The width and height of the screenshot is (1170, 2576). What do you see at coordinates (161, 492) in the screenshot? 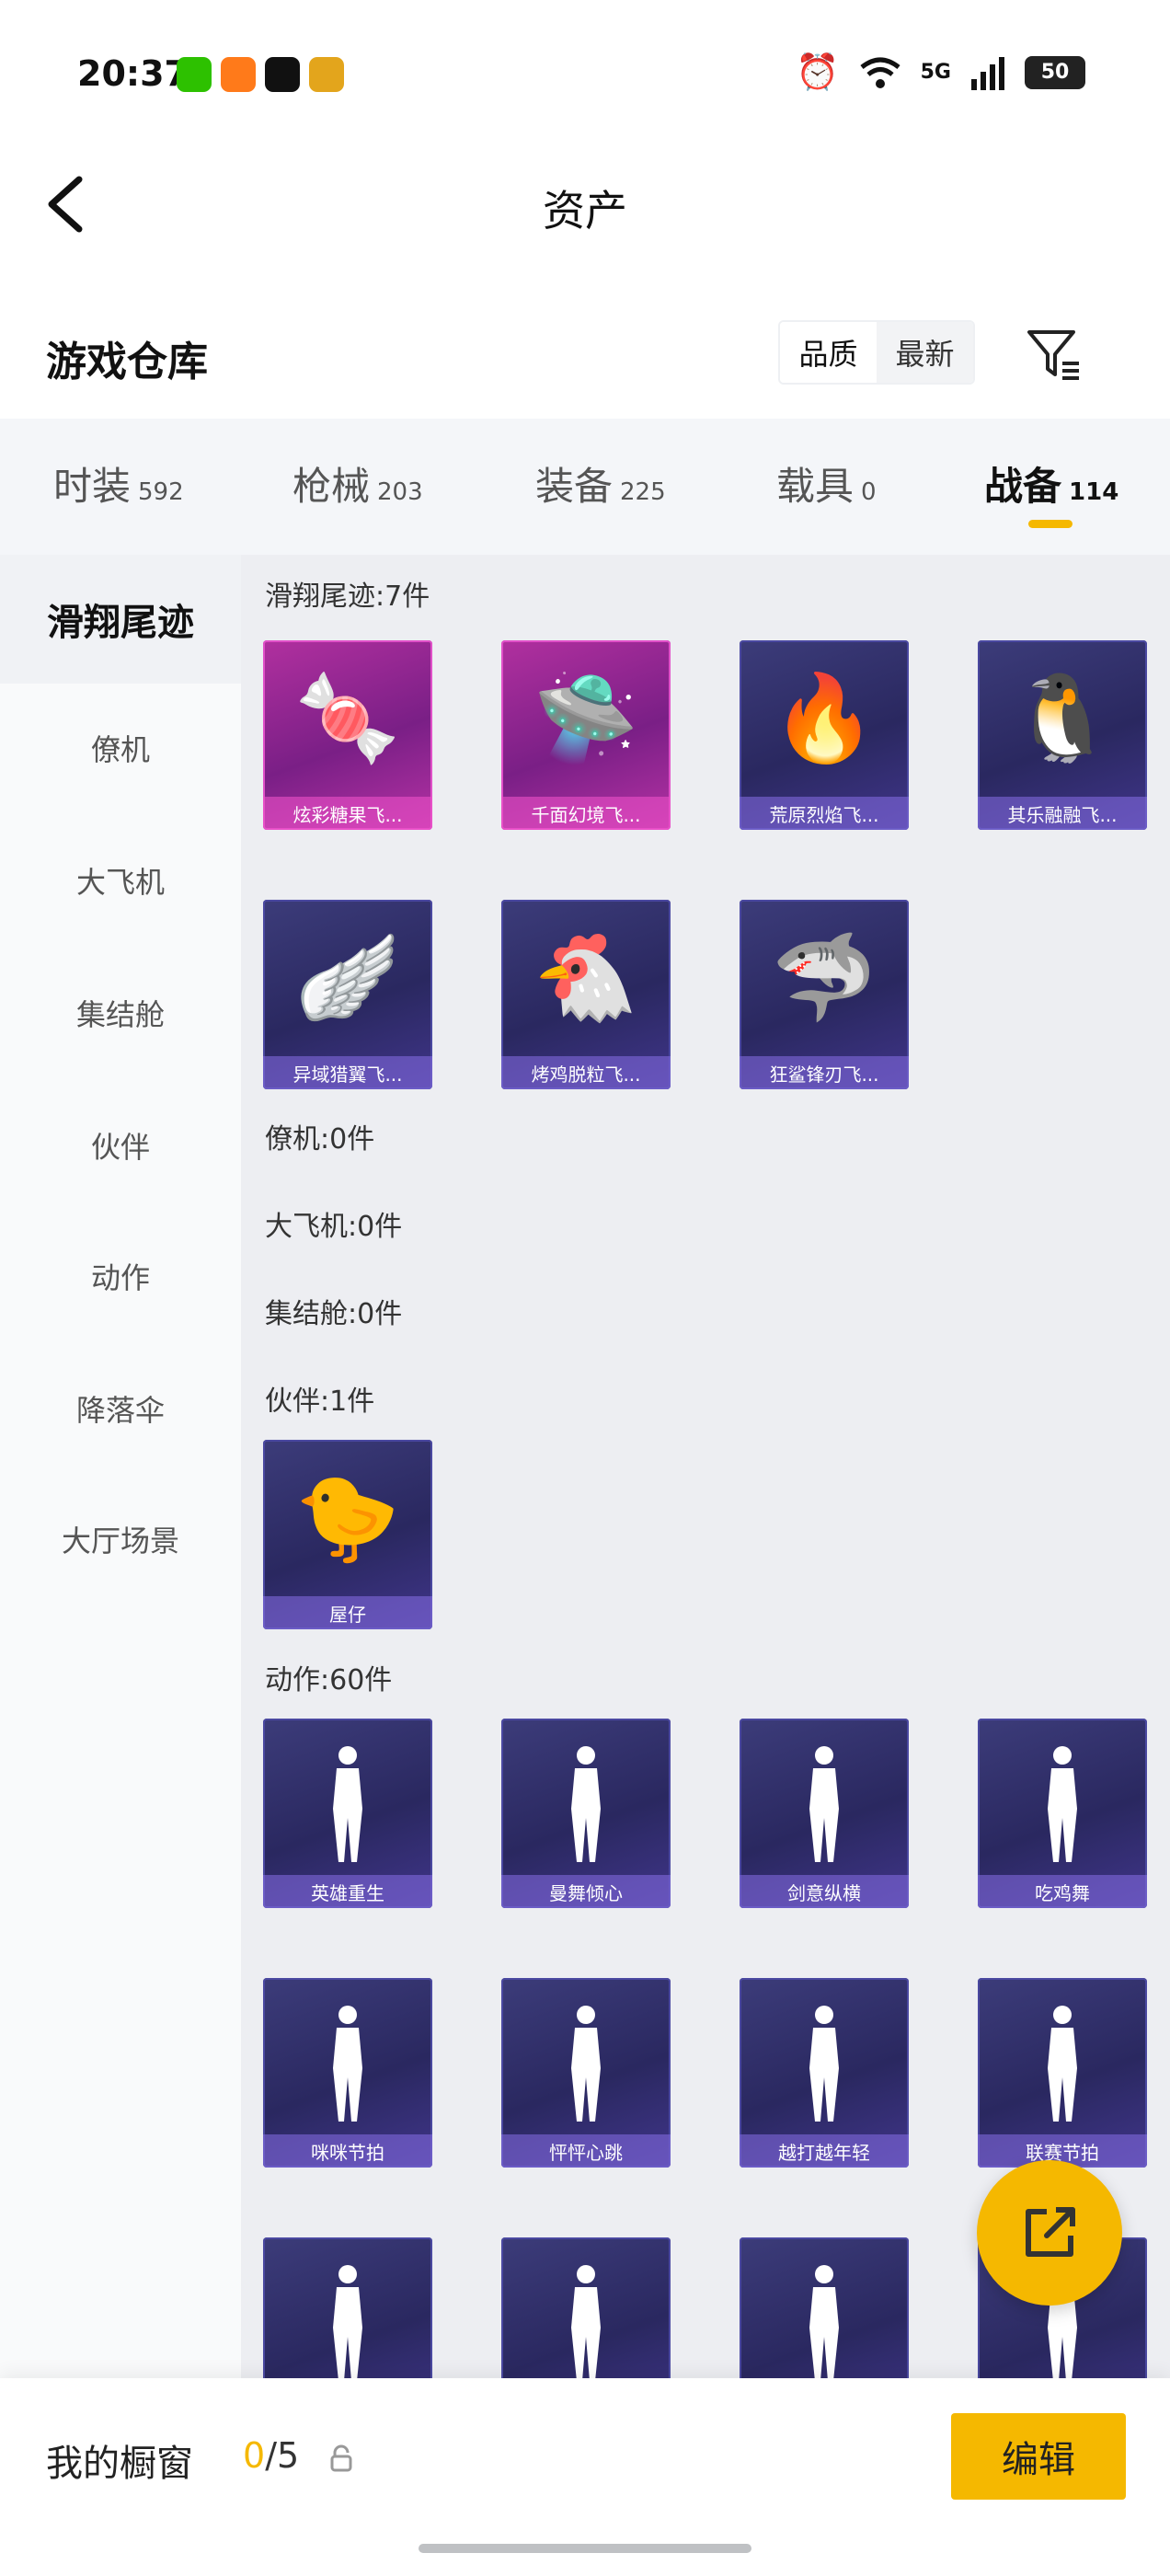
I see `tab-count: 592` at bounding box center [161, 492].